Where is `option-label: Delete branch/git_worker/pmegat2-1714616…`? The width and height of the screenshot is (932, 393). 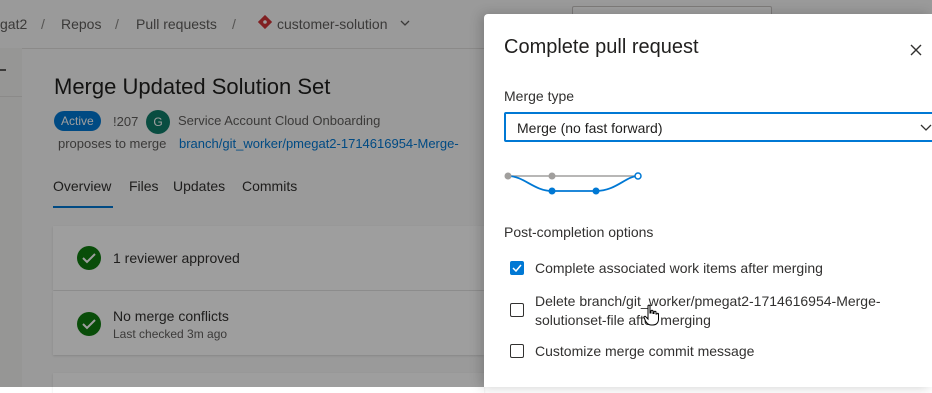 option-label: Delete branch/git_worker/pmegat2-1714616… is located at coordinates (708, 310).